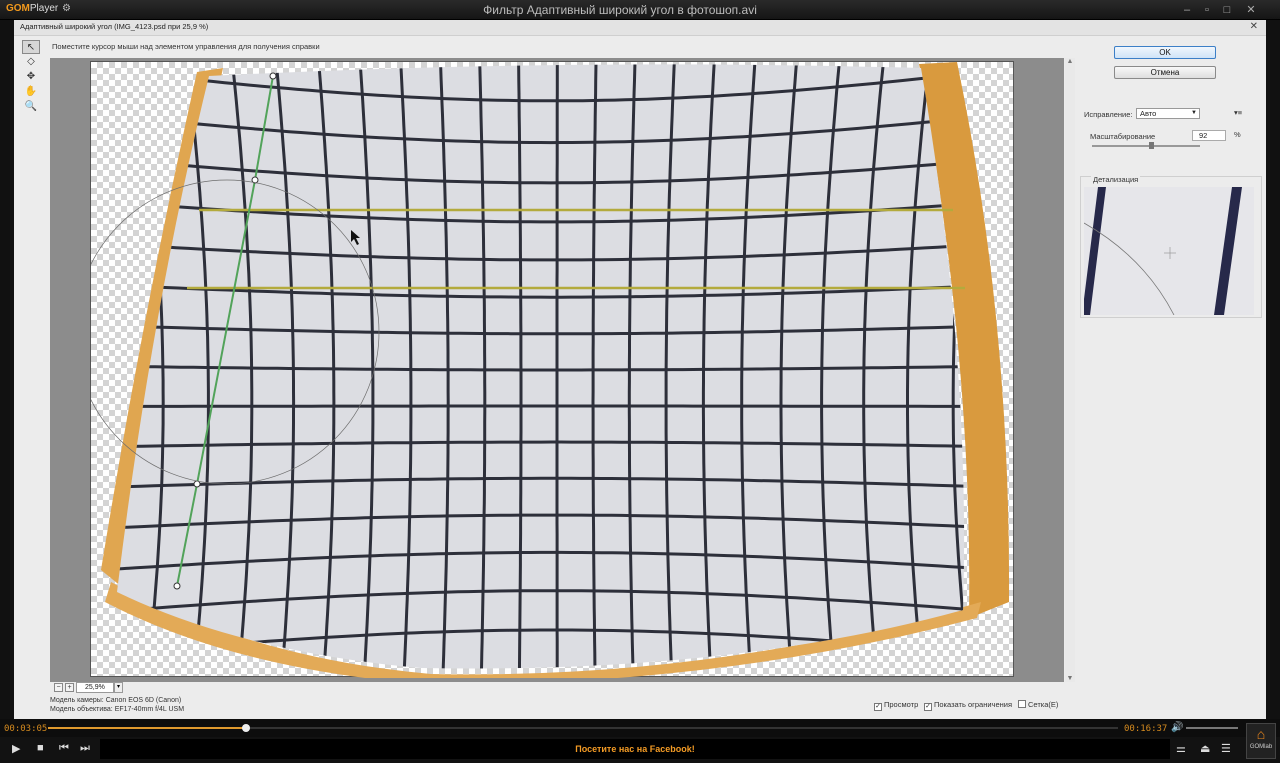 The height and width of the screenshot is (763, 1280). What do you see at coordinates (147, 728) in the screenshot?
I see `seek-progress` at bounding box center [147, 728].